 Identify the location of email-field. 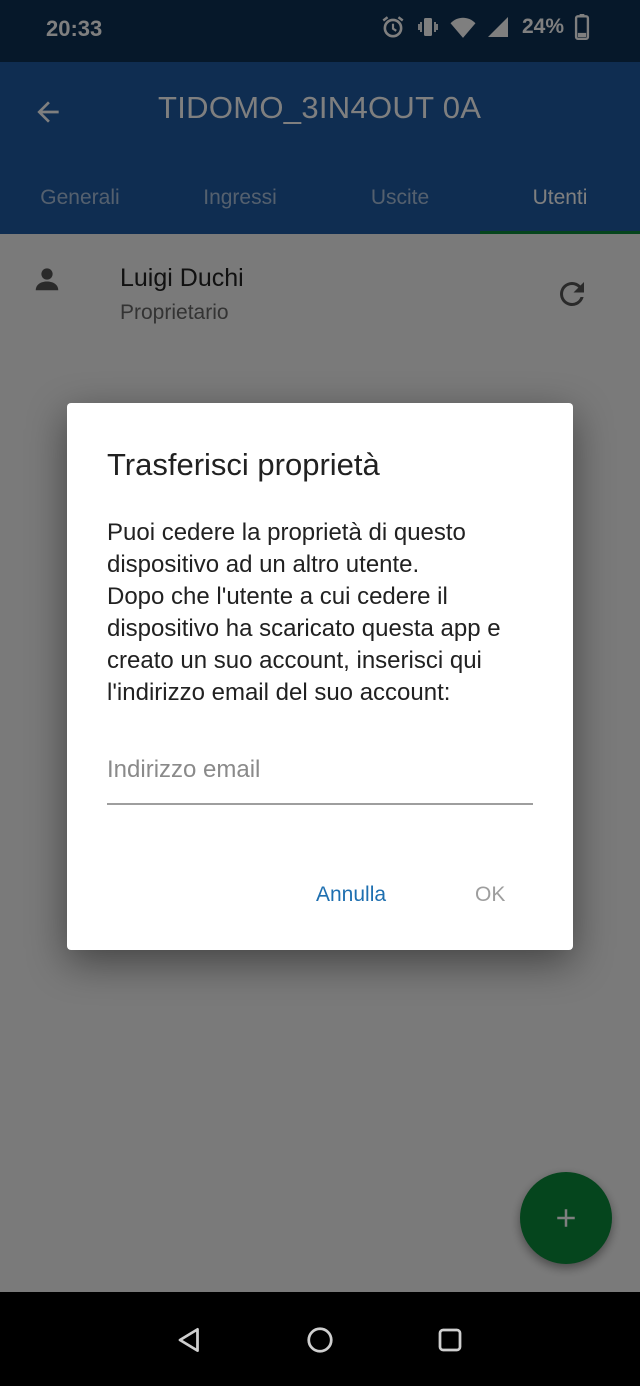
(320, 771).